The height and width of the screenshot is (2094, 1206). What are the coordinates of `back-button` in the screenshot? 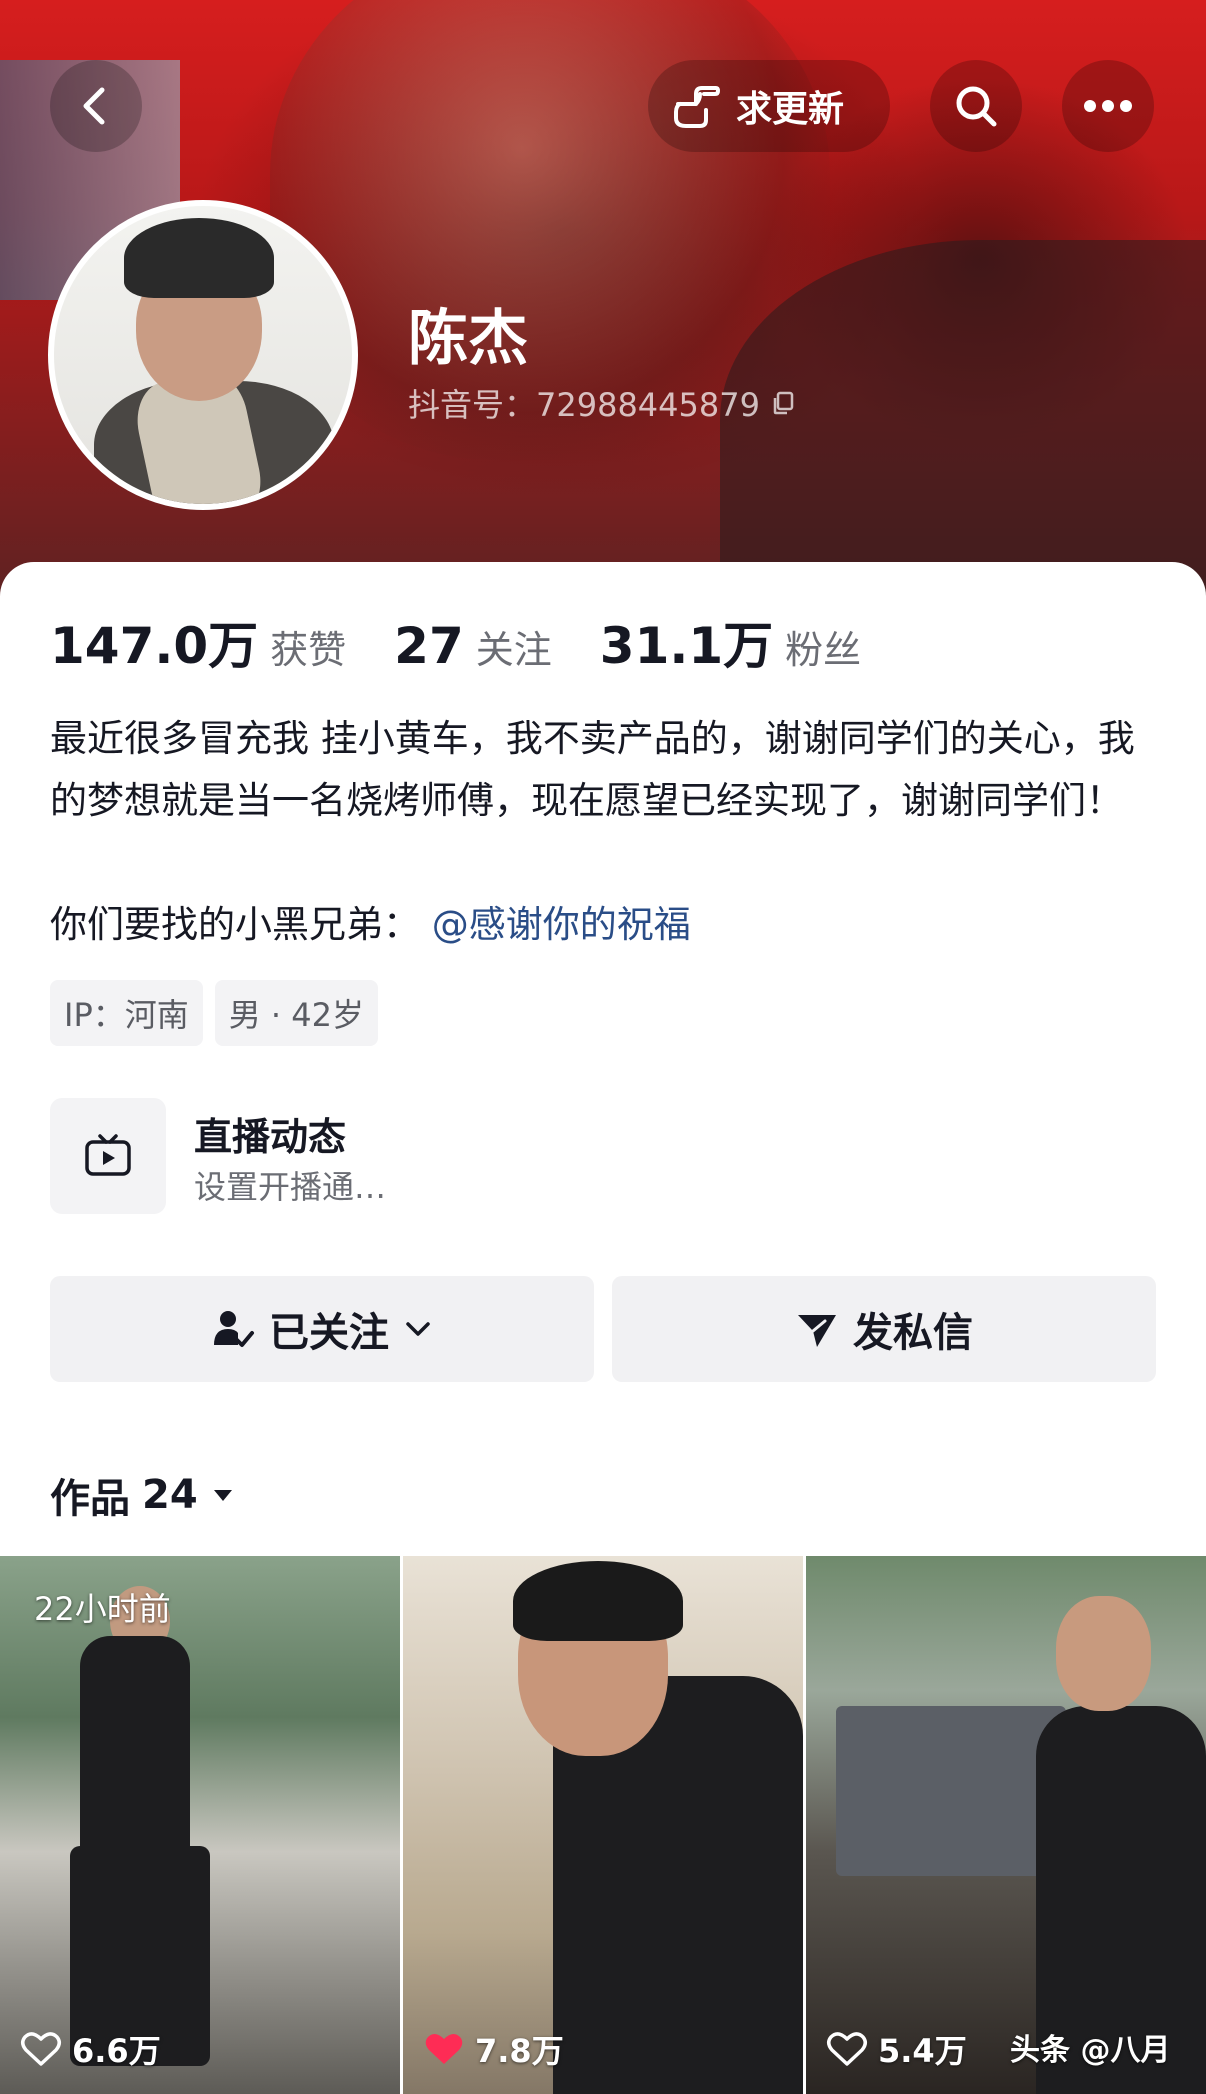 It's located at (96, 106).